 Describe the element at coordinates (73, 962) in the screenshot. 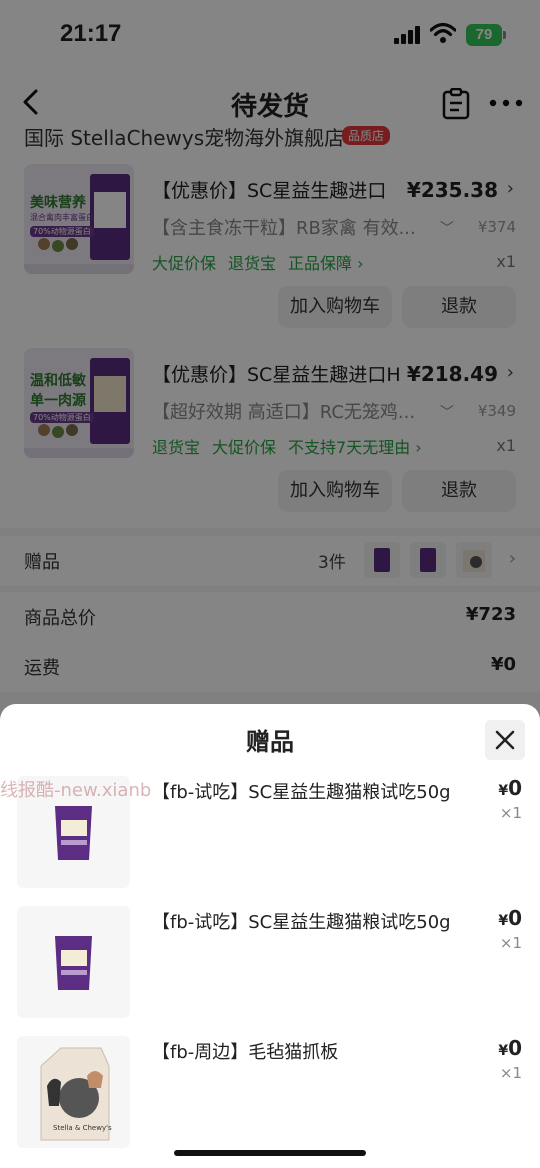

I see `gift-image-bag` at that location.